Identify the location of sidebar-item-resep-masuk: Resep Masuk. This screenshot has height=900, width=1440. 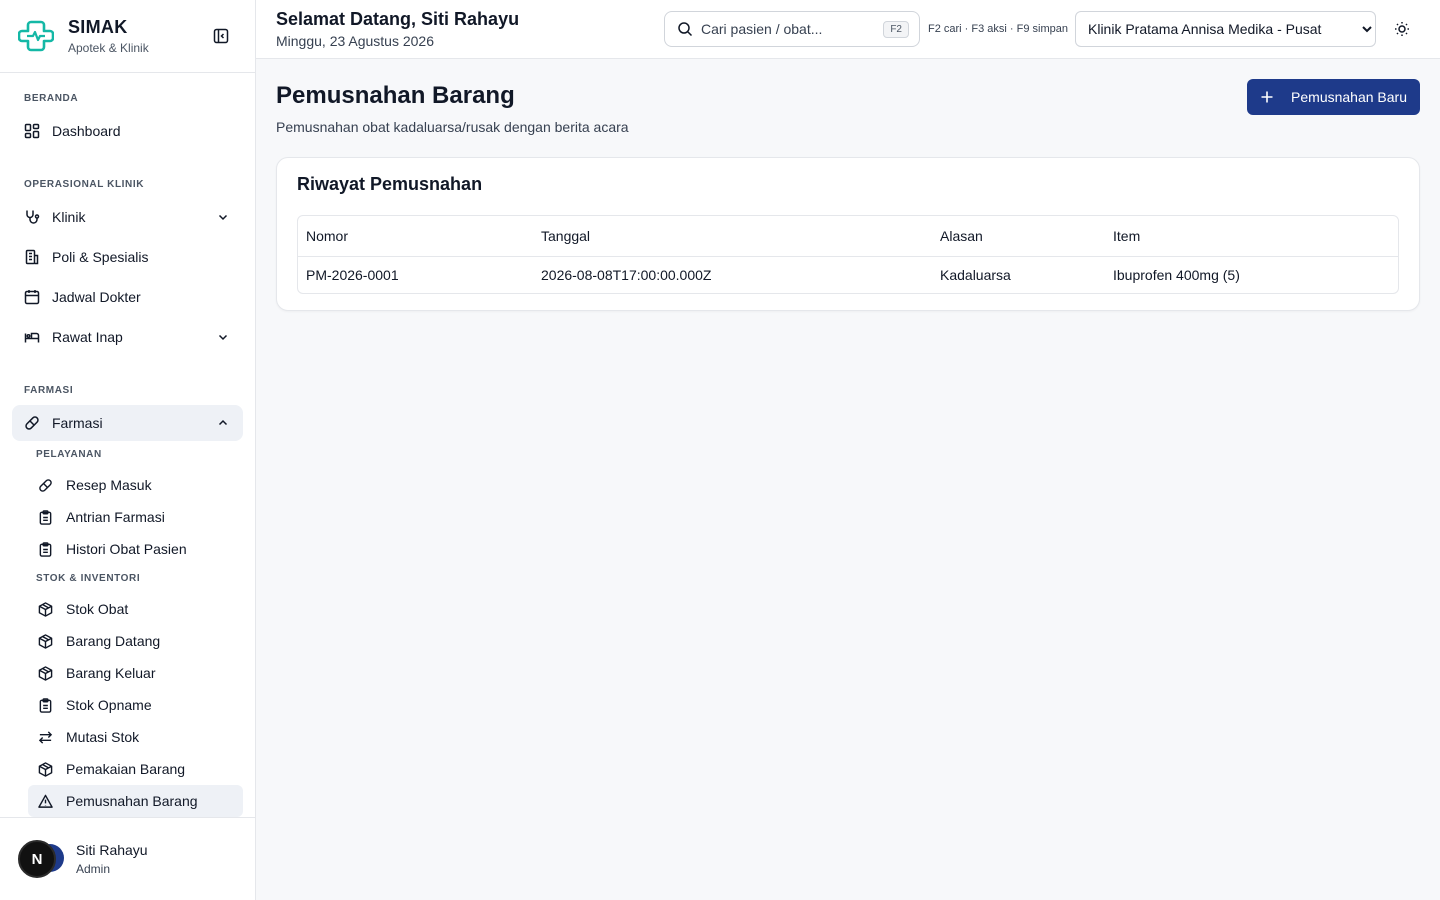
(135, 485).